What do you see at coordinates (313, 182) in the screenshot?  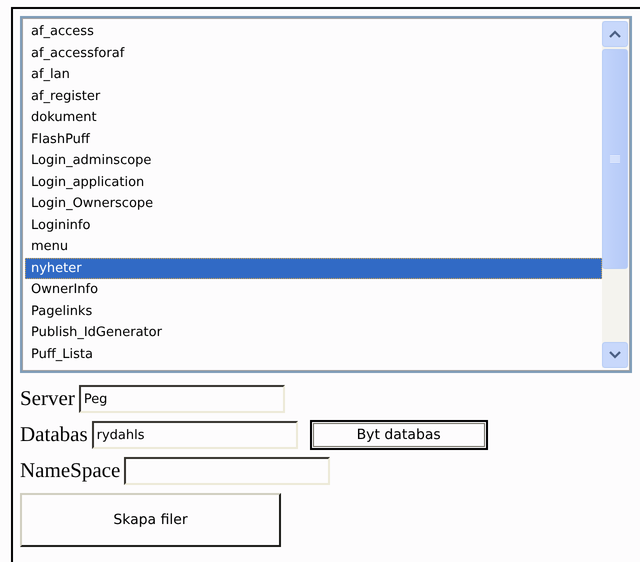 I see `list-item: Login_application` at bounding box center [313, 182].